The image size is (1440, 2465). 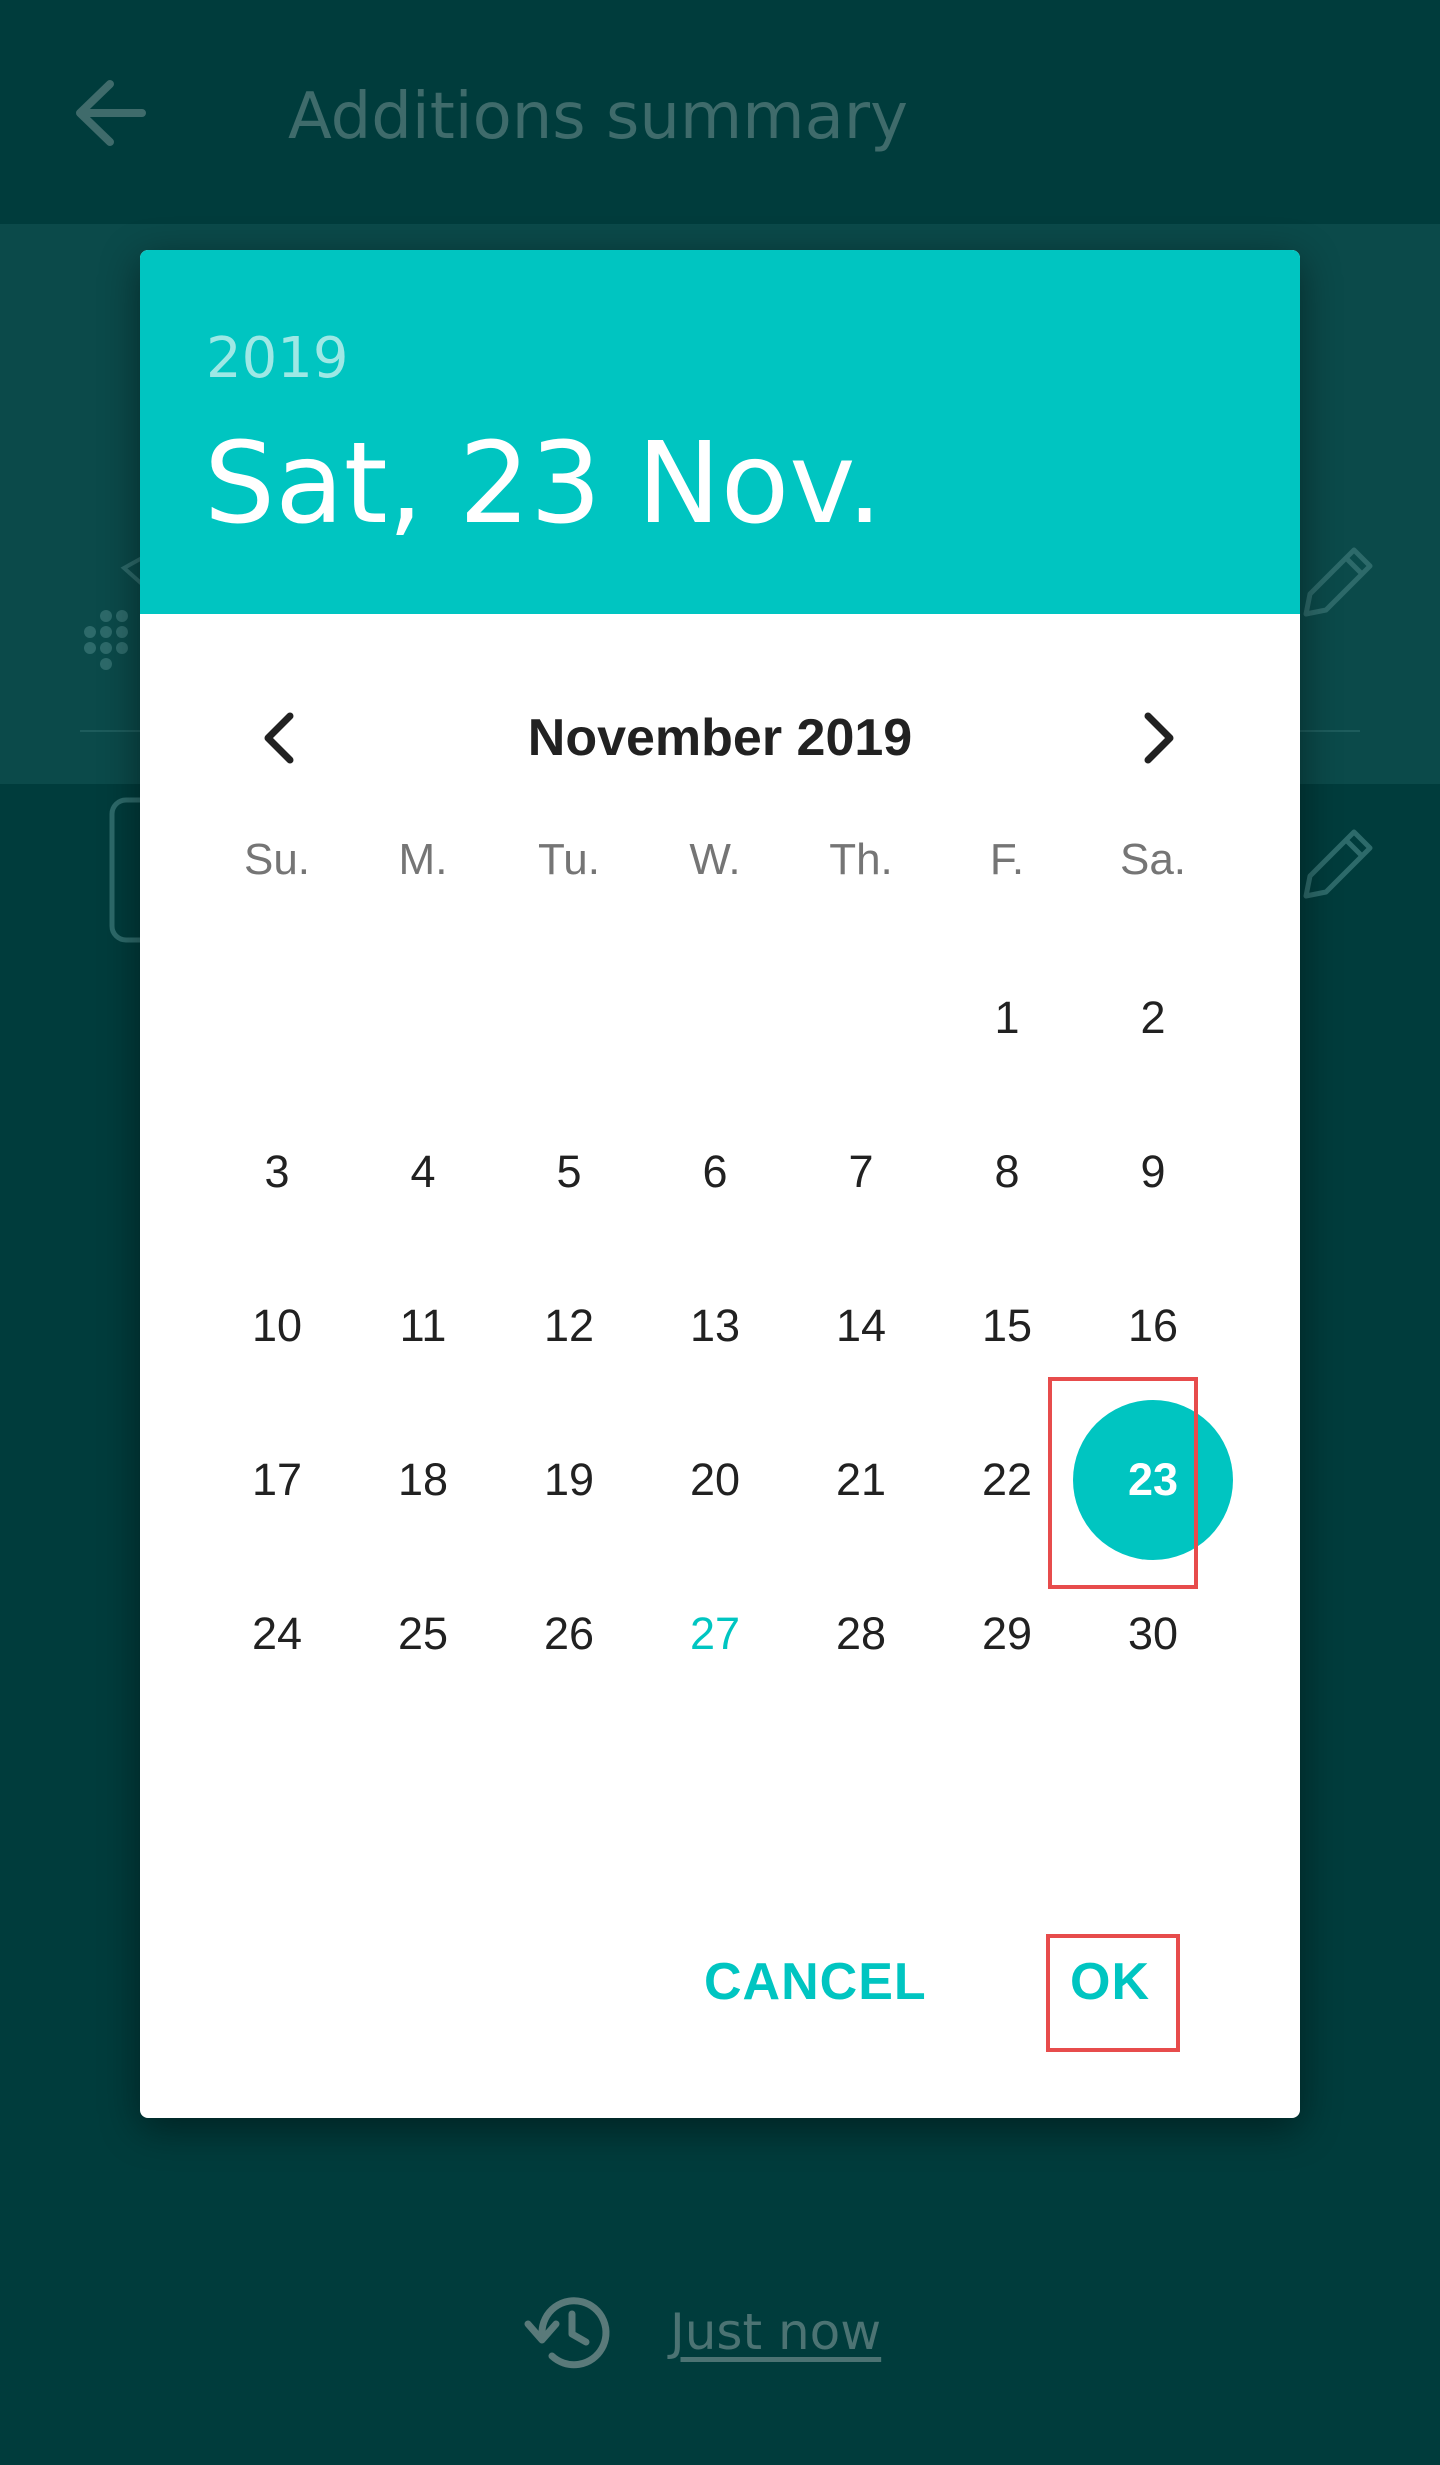 What do you see at coordinates (720, 738) in the screenshot?
I see `month-navigation: November 2019` at bounding box center [720, 738].